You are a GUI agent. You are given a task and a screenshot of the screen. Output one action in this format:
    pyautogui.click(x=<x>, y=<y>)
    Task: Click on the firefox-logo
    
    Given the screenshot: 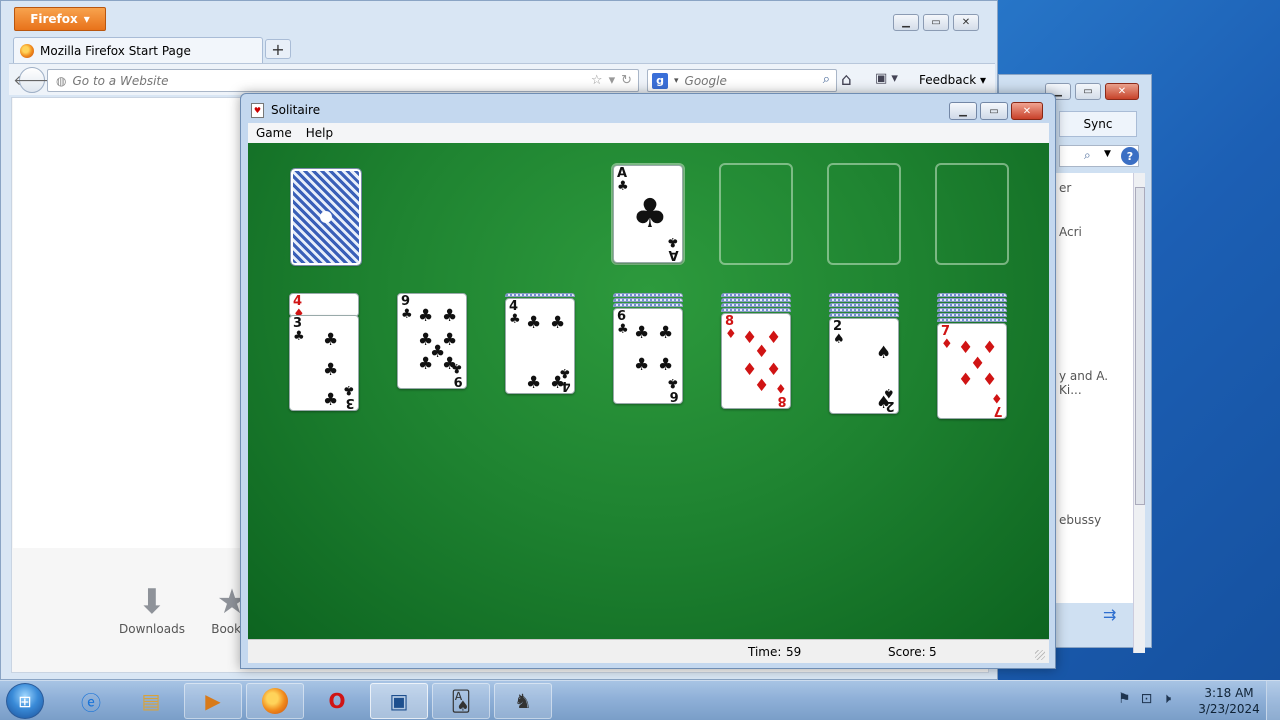 What is the action you would take?
    pyautogui.click(x=275, y=701)
    